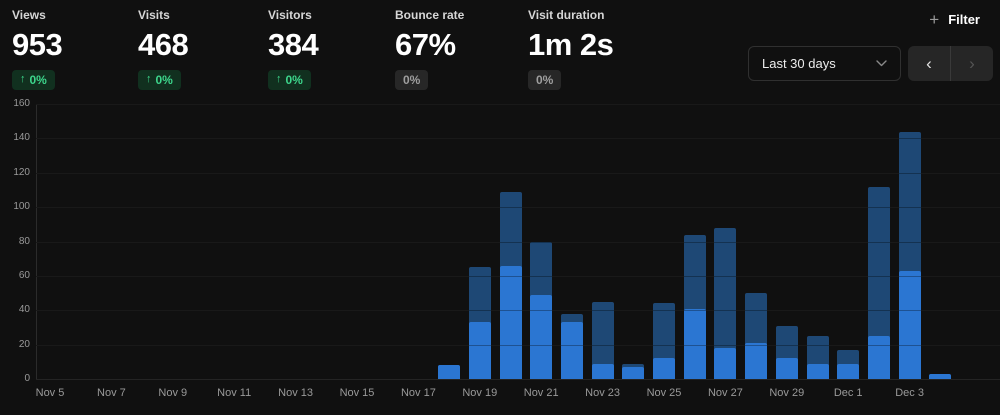  What do you see at coordinates (518, 379) in the screenshot?
I see `gridline` at bounding box center [518, 379].